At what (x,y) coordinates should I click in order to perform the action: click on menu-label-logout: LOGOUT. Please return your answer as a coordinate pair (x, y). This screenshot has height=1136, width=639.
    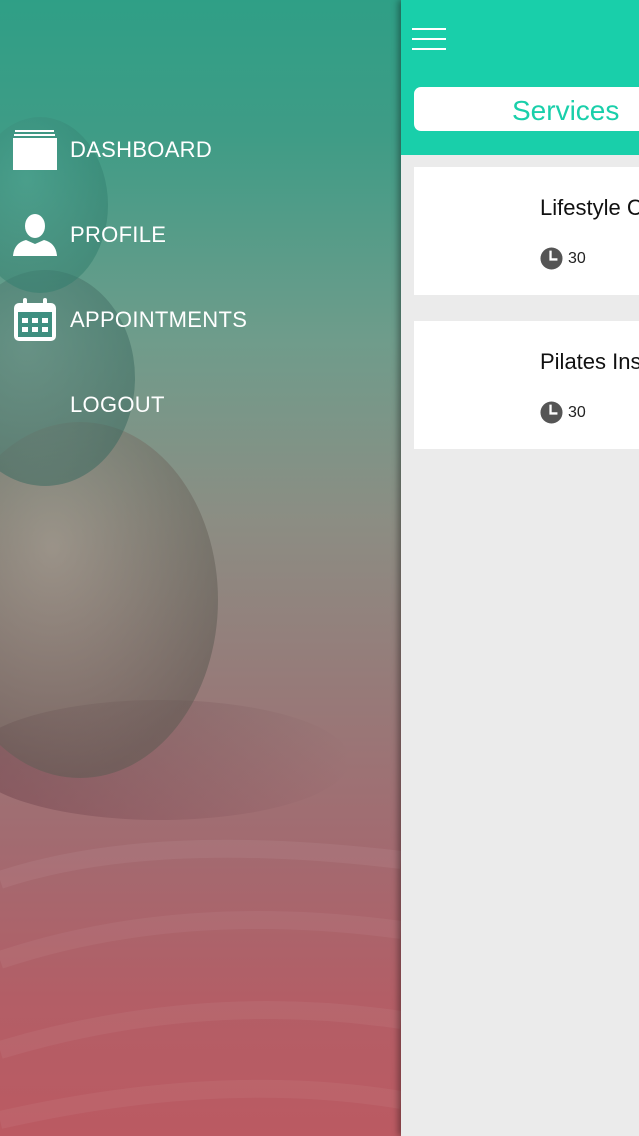
    Looking at the image, I should click on (117, 404).